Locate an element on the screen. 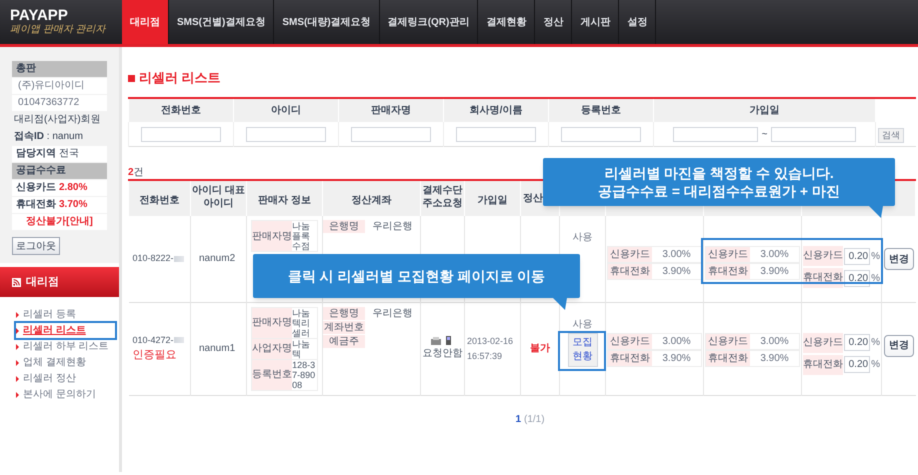 This screenshot has width=918, height=475. account-label: 계좌번호 is located at coordinates (344, 327).